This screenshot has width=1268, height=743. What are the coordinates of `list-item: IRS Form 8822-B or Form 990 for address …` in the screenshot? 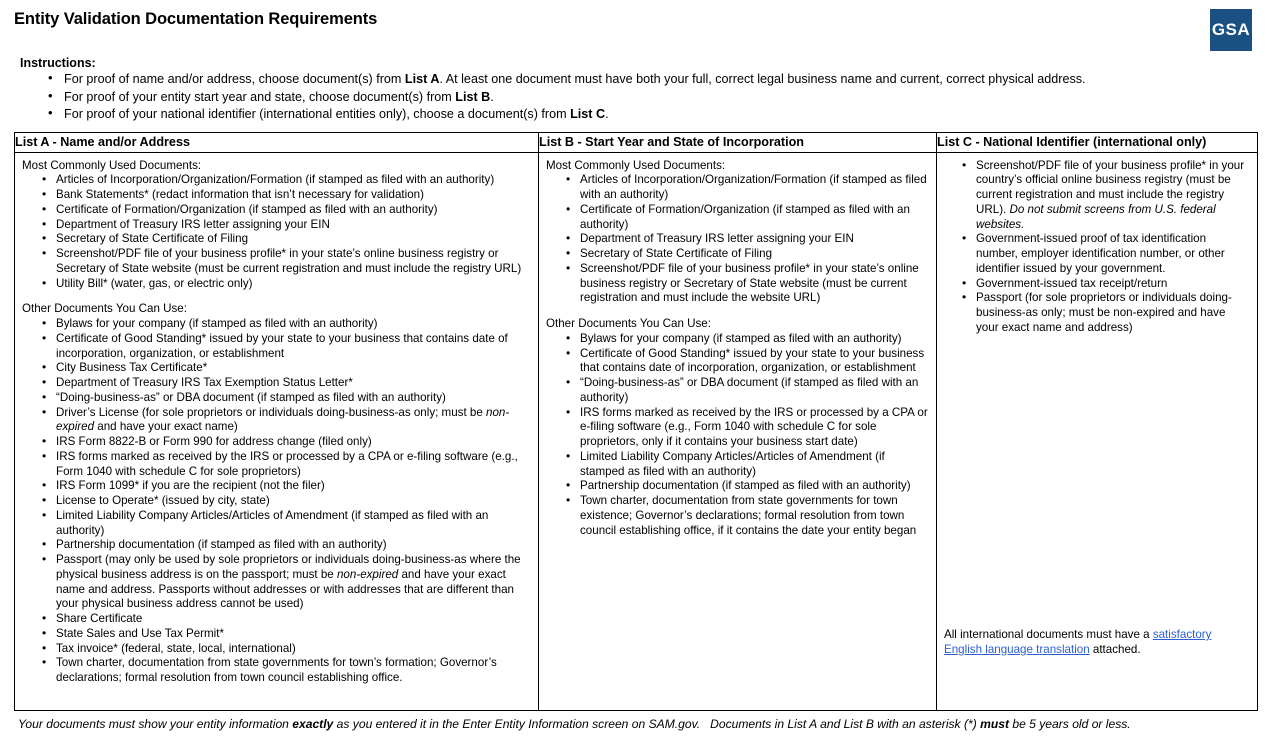 It's located at (286, 442).